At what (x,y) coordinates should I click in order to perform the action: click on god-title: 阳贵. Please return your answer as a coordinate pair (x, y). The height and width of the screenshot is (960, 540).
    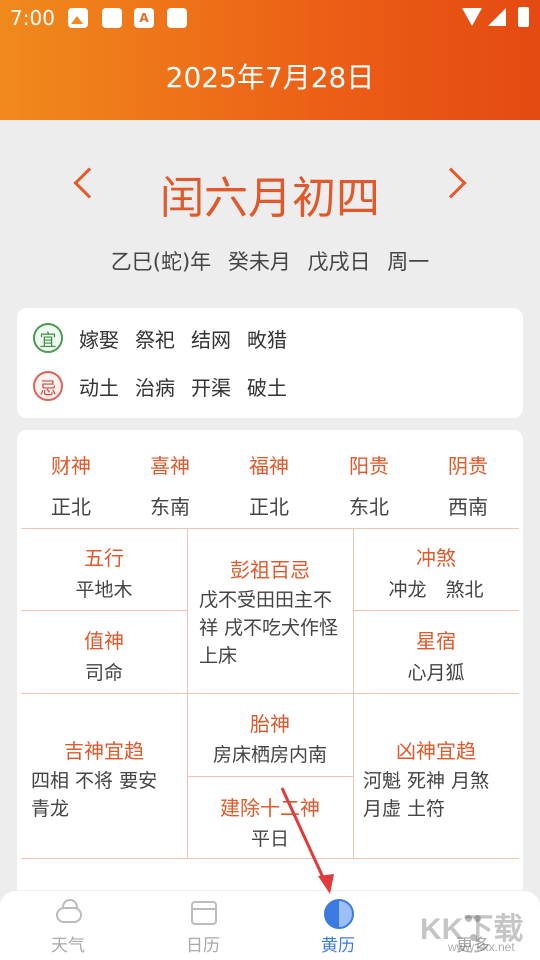
    Looking at the image, I should click on (369, 466).